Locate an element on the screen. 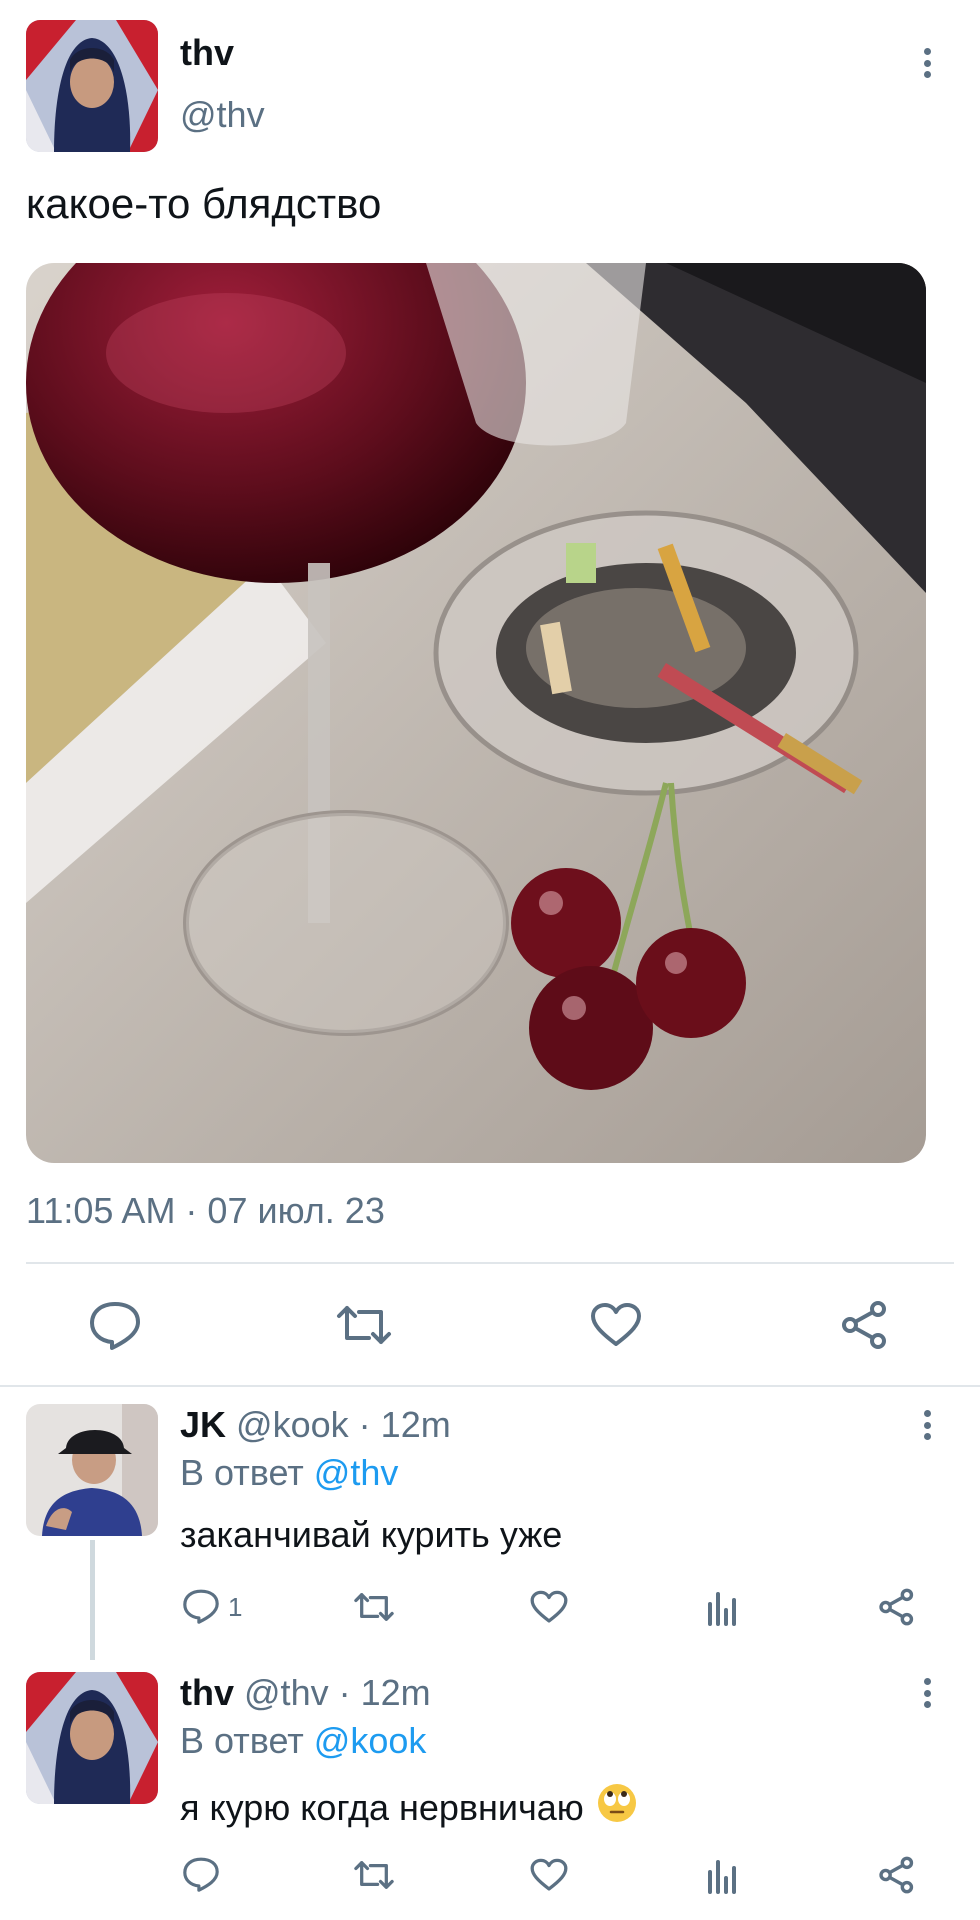 The image size is (980, 1920). reply1-header: JK @kook · 12m is located at coordinates (315, 1425).